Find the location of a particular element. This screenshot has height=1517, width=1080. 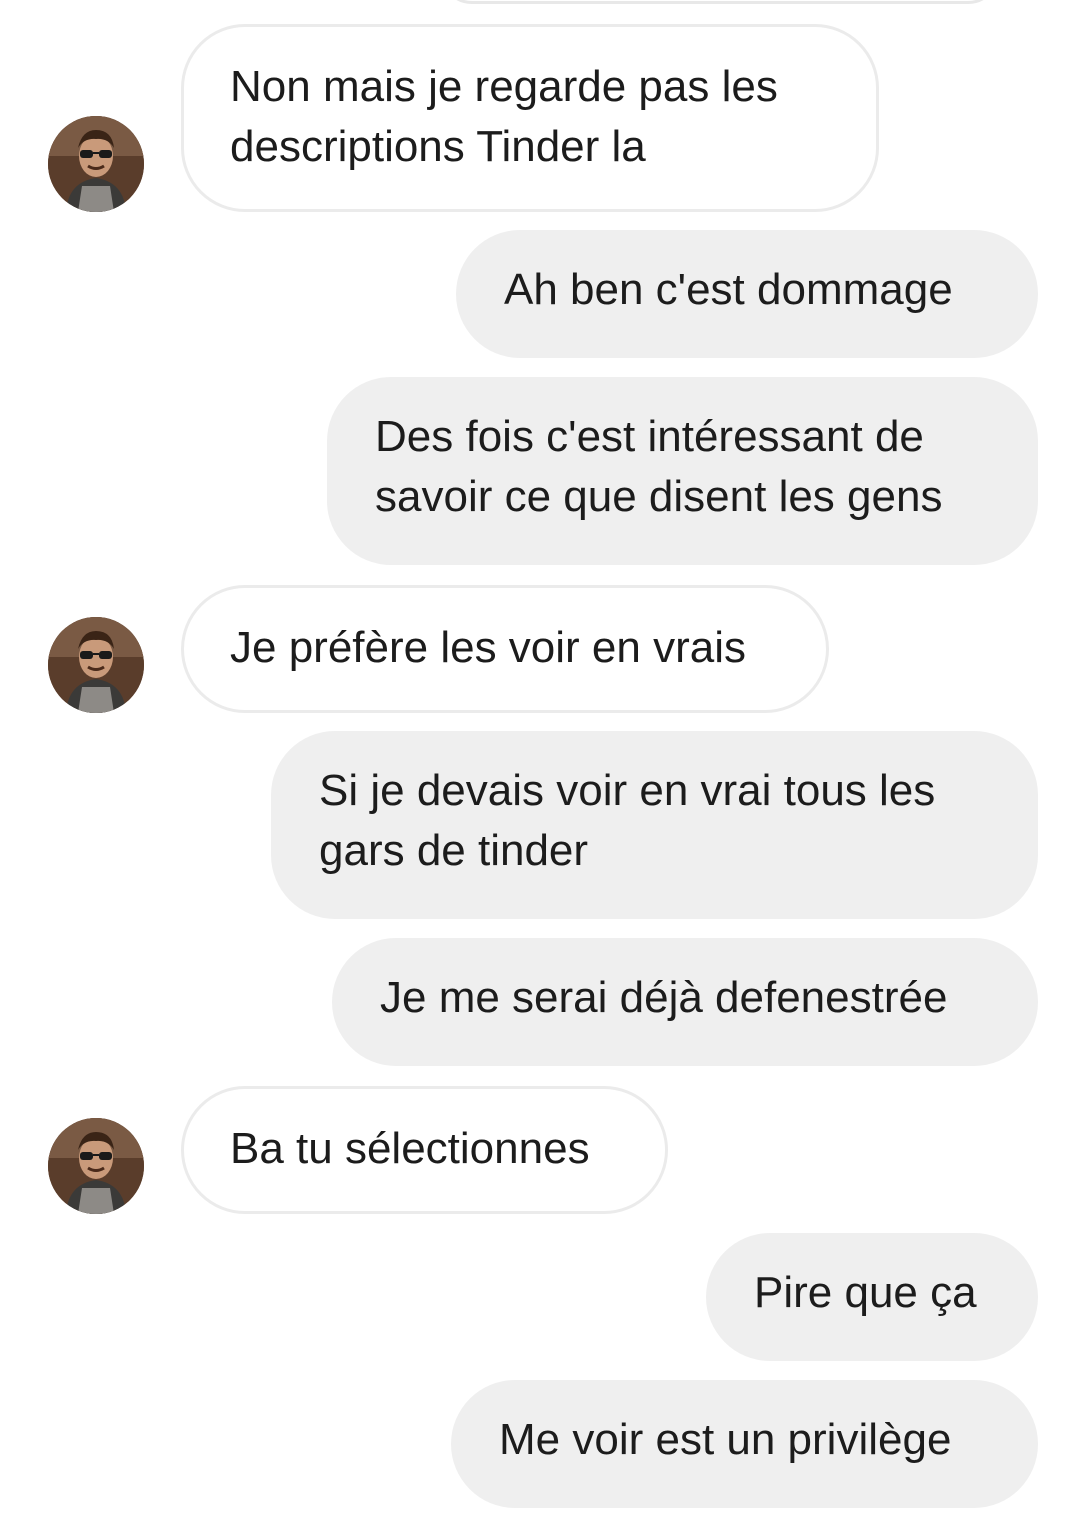

message-bubble-outgoing: Pire que ça is located at coordinates (872, 1297).